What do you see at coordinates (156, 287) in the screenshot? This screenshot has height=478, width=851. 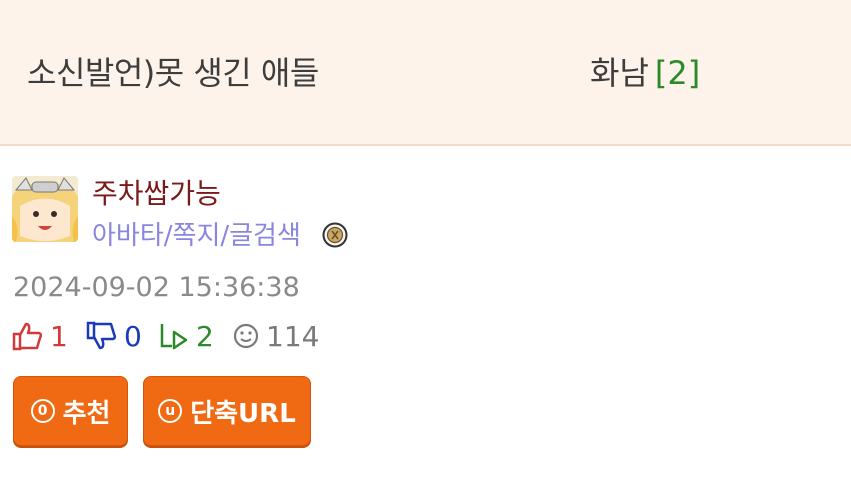 I see `post-datetime: 2024-09-02 15:36:38` at bounding box center [156, 287].